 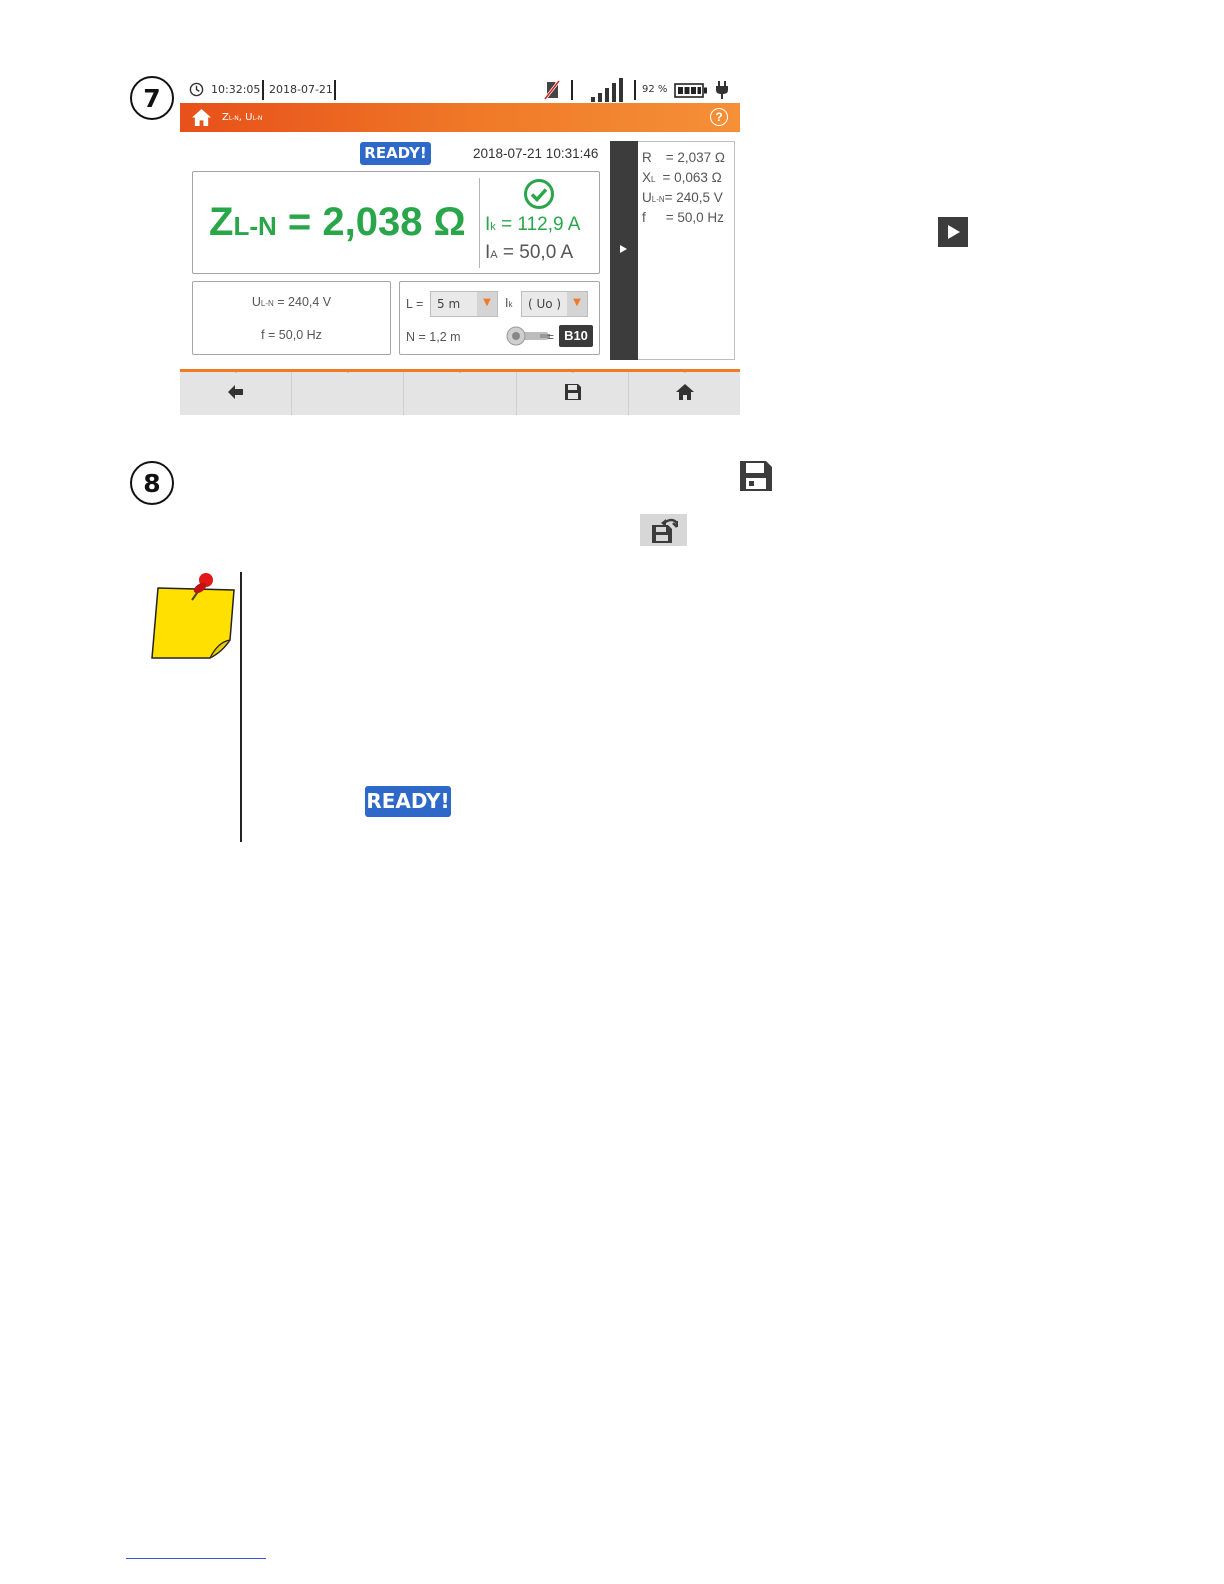 What do you see at coordinates (682, 197) in the screenshot?
I see `side-u-row: UL-N= 240,5 V` at bounding box center [682, 197].